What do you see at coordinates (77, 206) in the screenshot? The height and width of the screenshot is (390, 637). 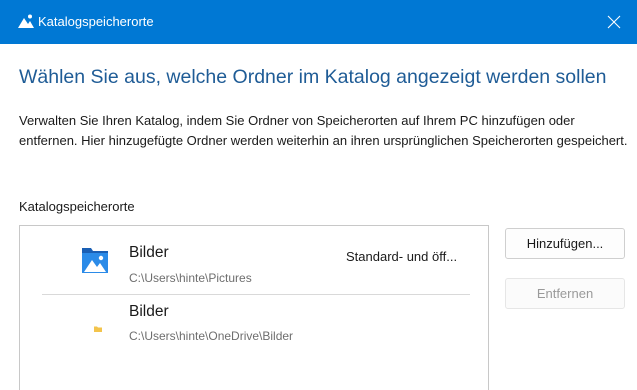 I see `locations-label: Katalogspeicherorte` at bounding box center [77, 206].